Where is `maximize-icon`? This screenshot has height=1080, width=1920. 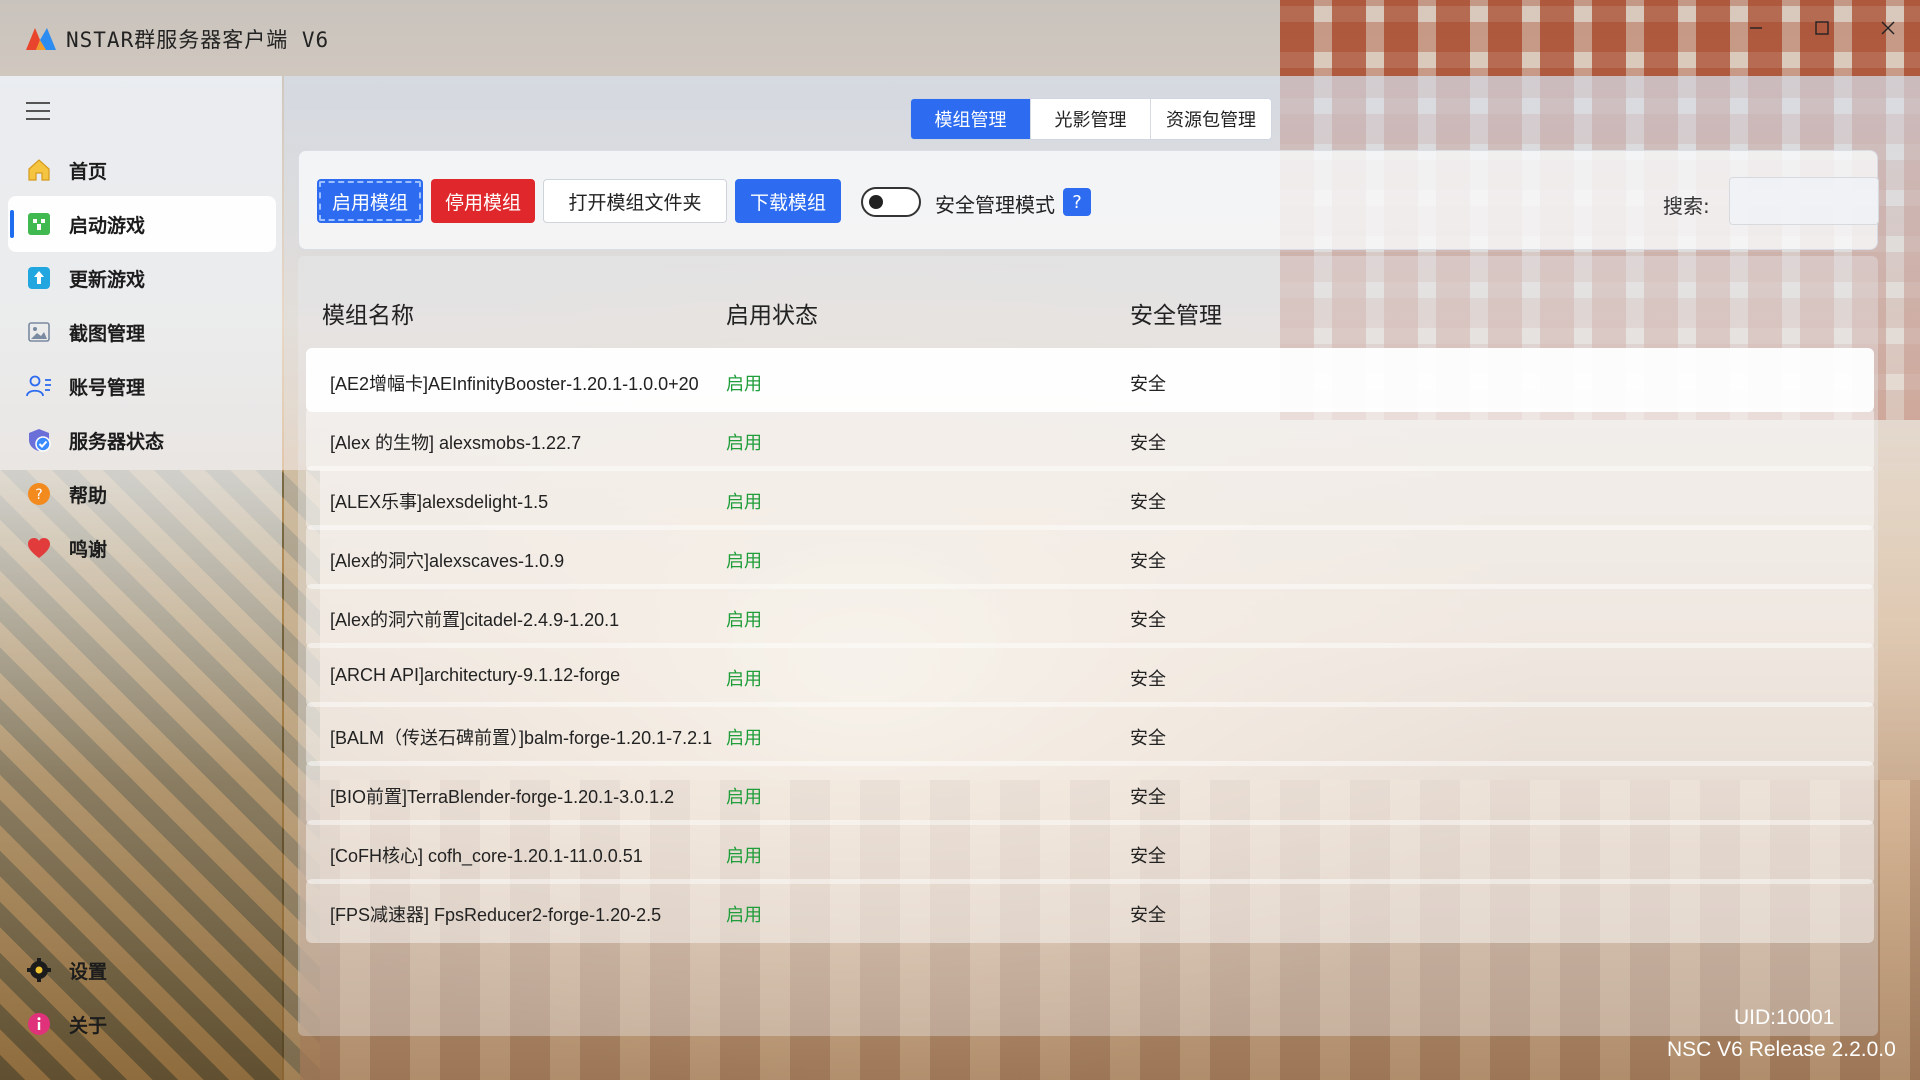
maximize-icon is located at coordinates (1822, 28).